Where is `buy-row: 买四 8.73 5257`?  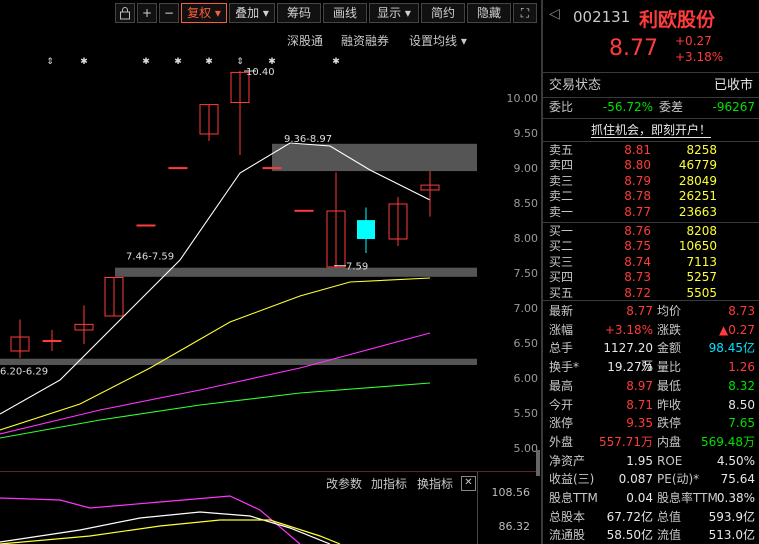
buy-row: 买四 8.73 5257 is located at coordinates (651, 277).